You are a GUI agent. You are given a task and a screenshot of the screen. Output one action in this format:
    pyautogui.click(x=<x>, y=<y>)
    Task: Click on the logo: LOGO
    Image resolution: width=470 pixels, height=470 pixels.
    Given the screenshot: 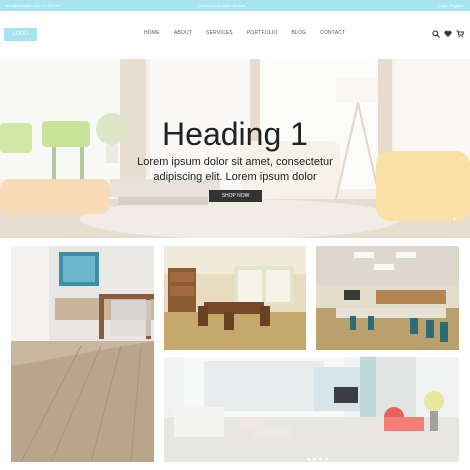 What is the action you would take?
    pyautogui.click(x=20, y=34)
    